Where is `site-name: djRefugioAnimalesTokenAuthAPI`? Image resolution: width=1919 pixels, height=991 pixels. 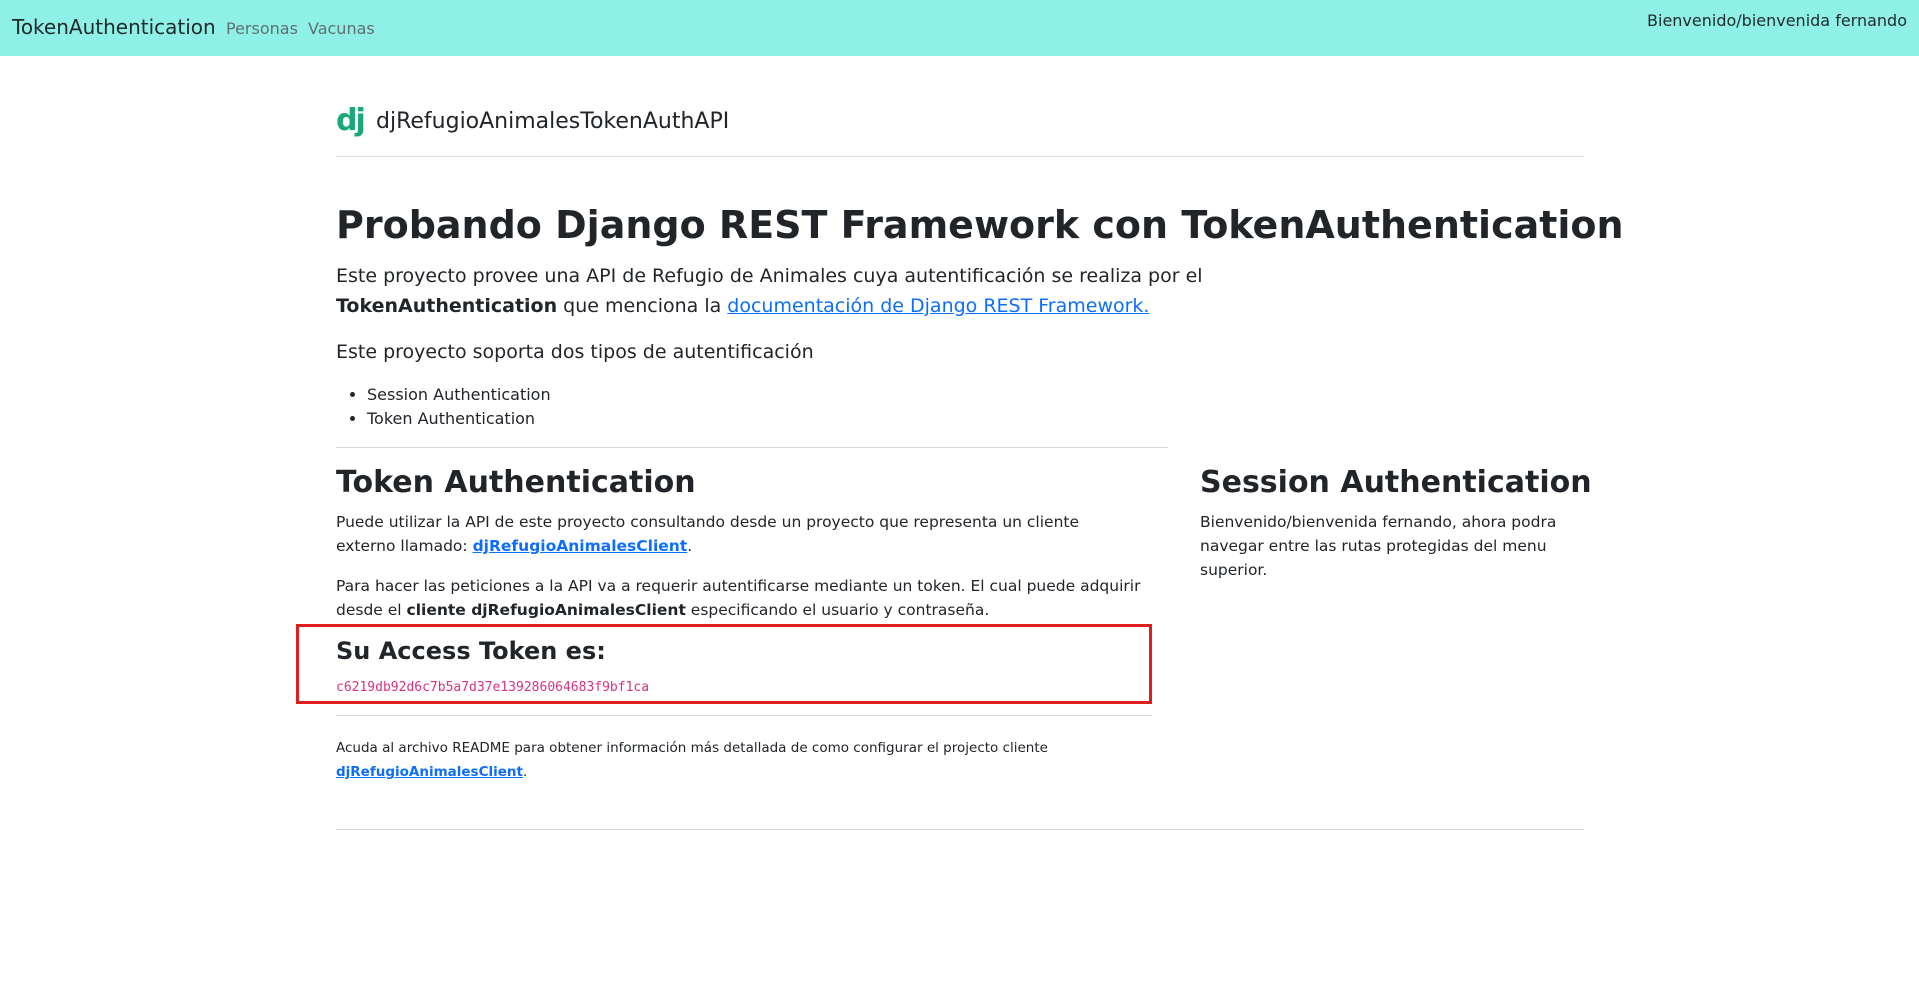
site-name: djRefugioAnimalesTokenAuthAPI is located at coordinates (553, 121).